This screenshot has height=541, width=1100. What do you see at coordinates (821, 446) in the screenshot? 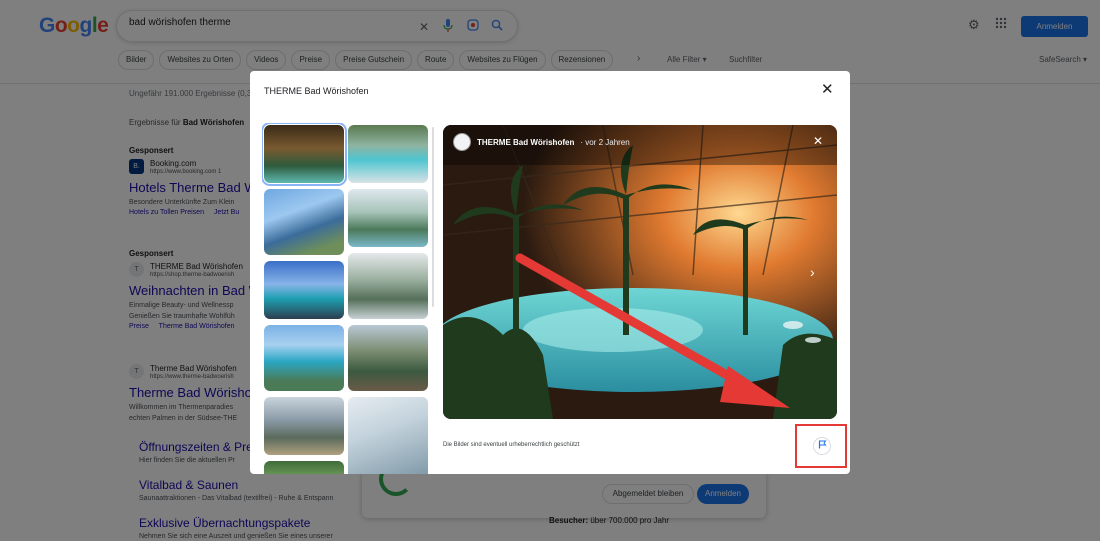
I see `annotation-highlight-box` at bounding box center [821, 446].